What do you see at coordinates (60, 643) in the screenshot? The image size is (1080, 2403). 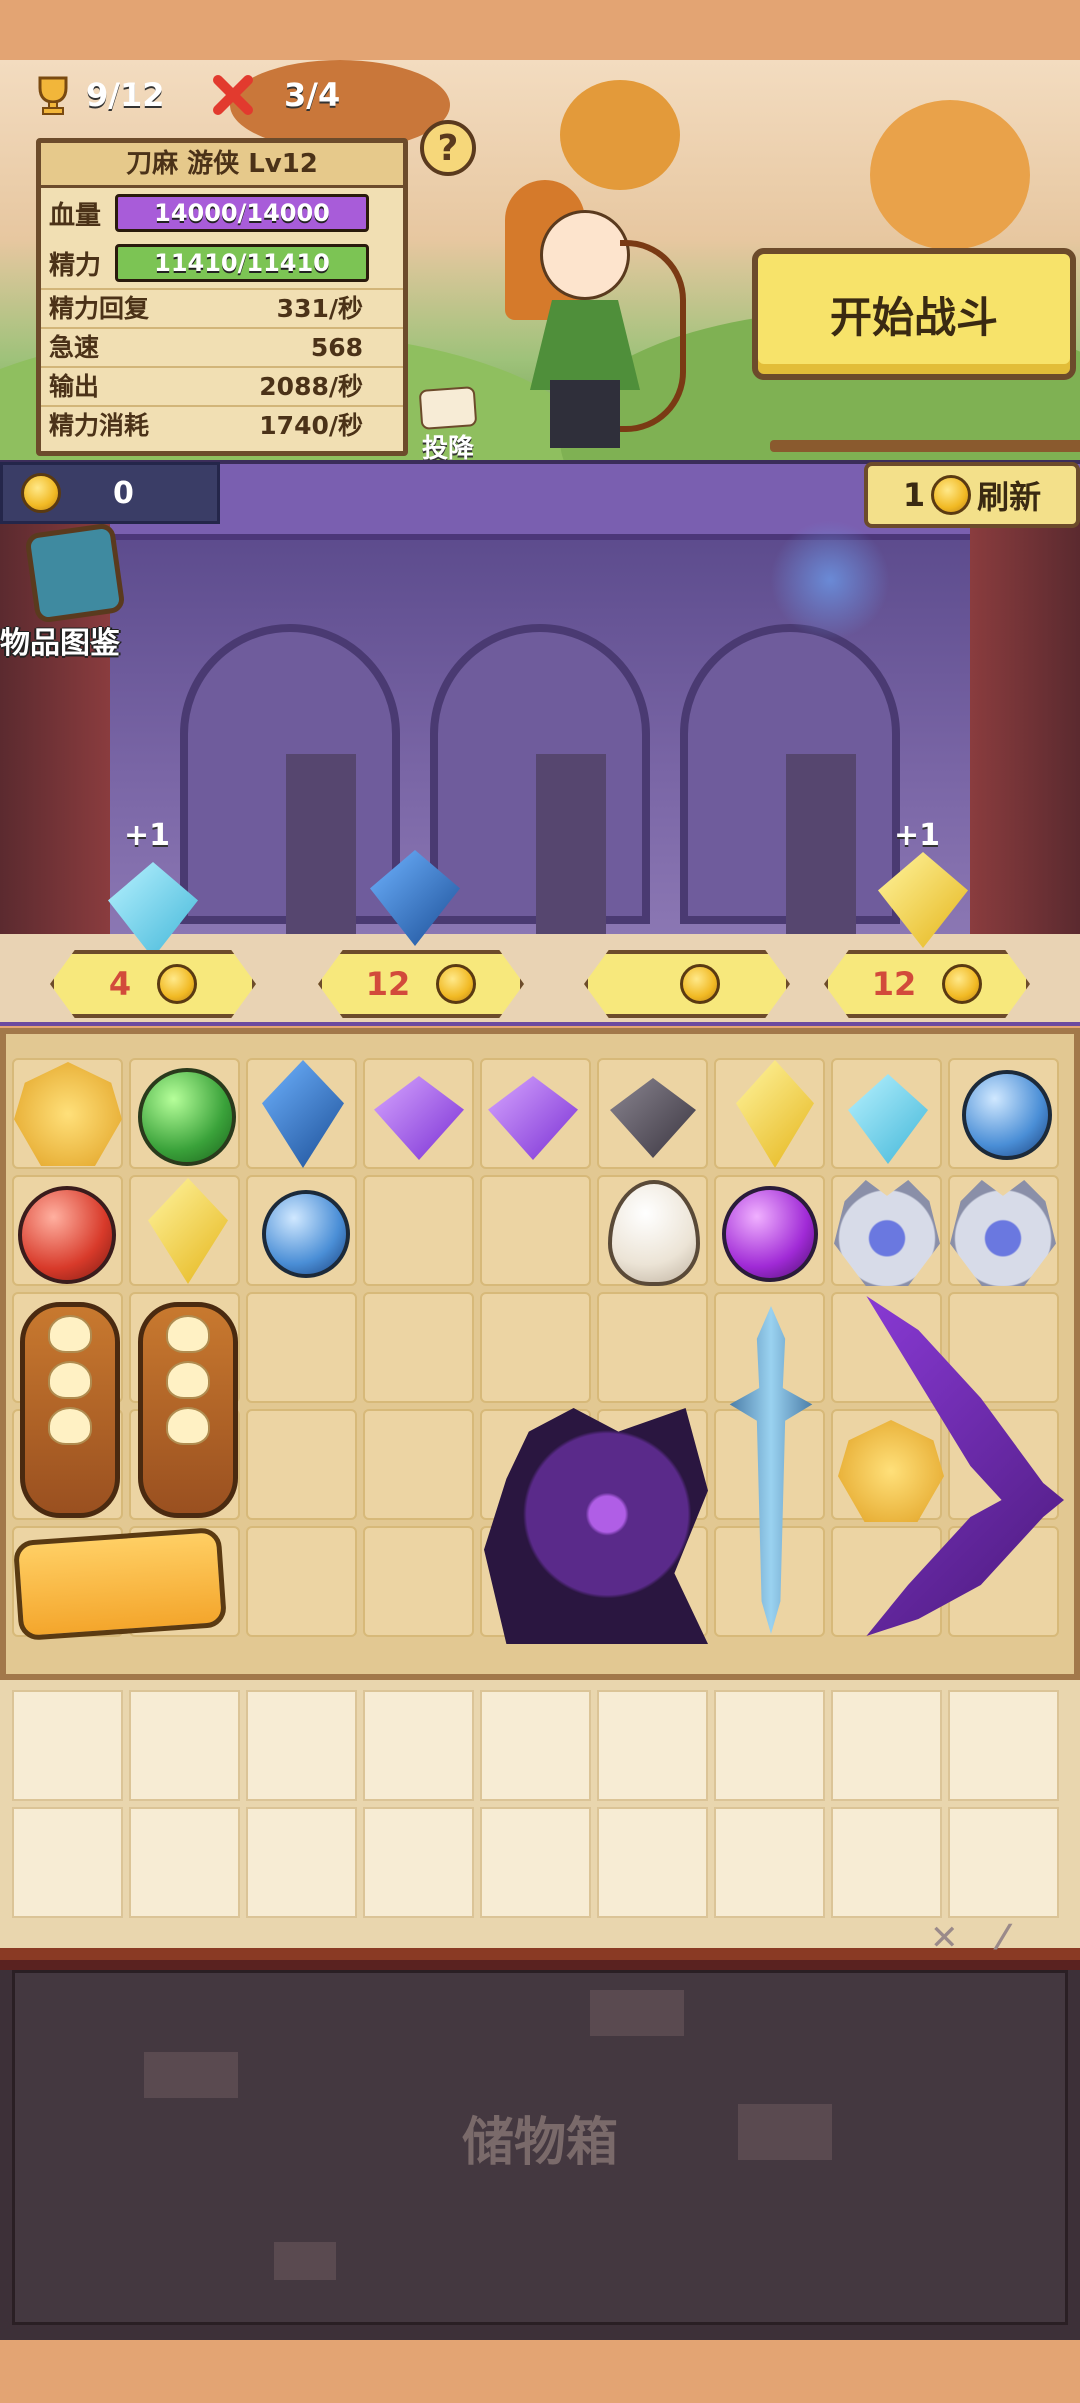 I see `catalog-label: 物品图鉴` at bounding box center [60, 643].